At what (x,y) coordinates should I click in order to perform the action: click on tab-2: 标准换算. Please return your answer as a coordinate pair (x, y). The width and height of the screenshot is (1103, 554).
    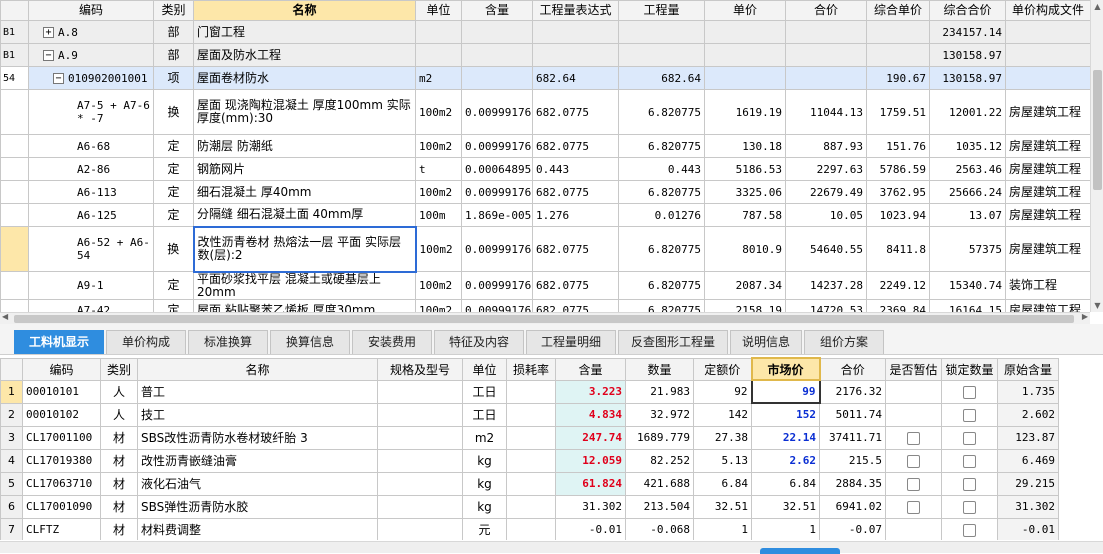
    Looking at the image, I should click on (228, 342).